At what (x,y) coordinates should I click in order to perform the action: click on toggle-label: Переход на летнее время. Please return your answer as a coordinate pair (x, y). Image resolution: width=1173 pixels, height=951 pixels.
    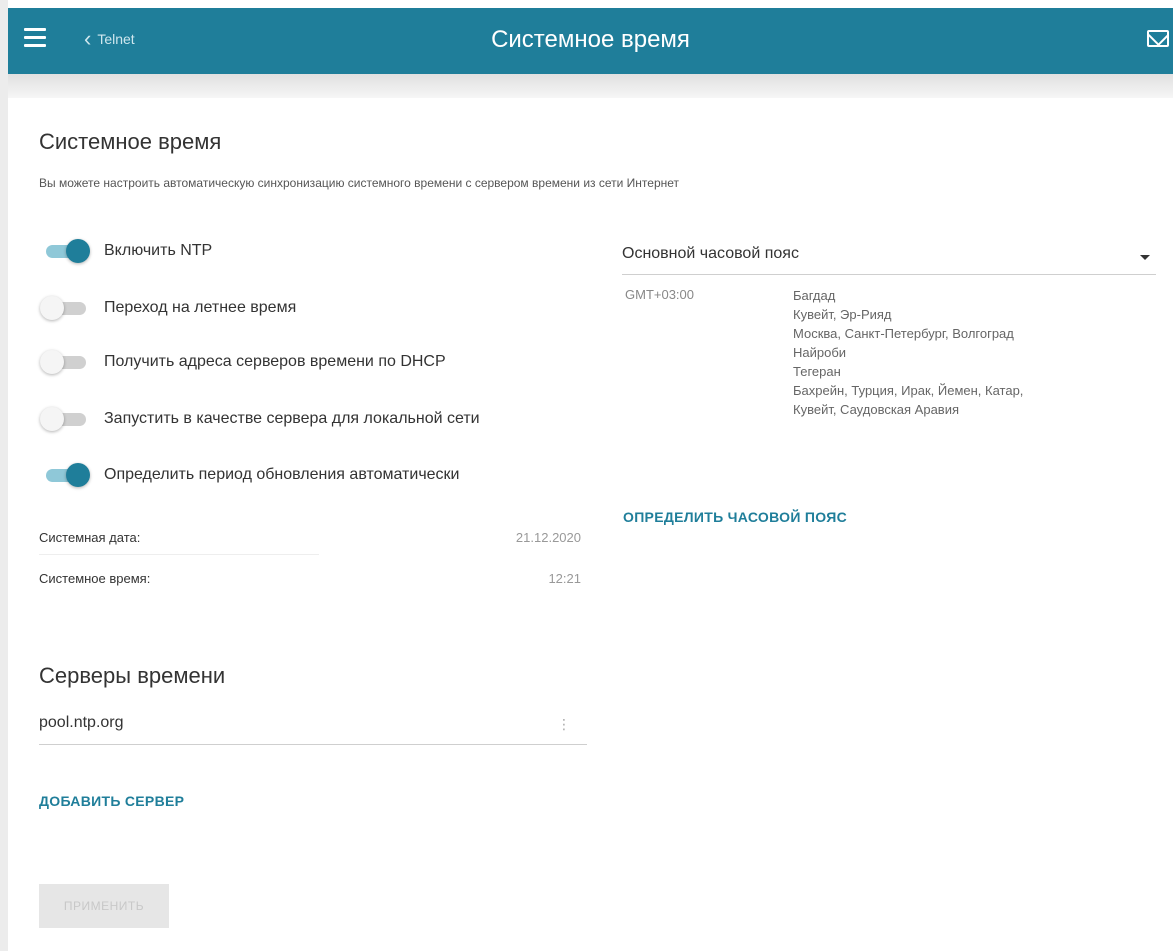
    Looking at the image, I should click on (200, 307).